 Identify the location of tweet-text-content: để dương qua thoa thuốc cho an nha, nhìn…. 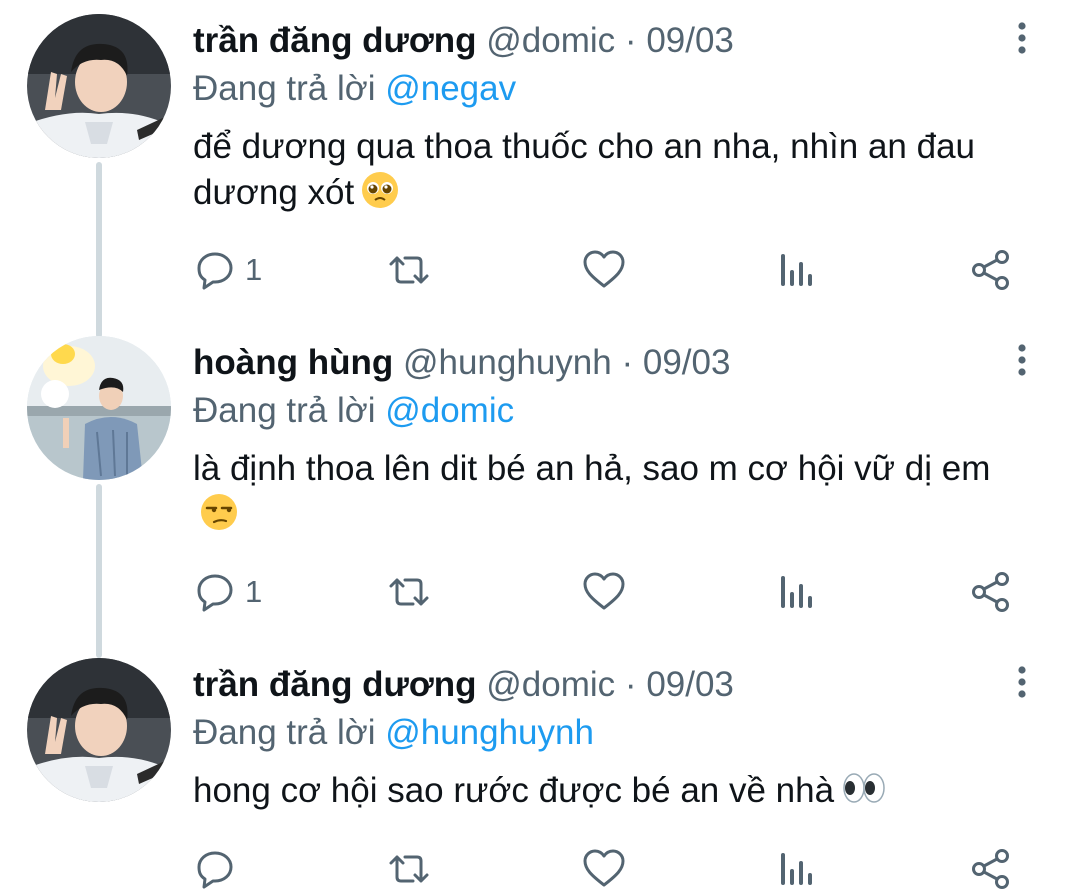
(584, 169).